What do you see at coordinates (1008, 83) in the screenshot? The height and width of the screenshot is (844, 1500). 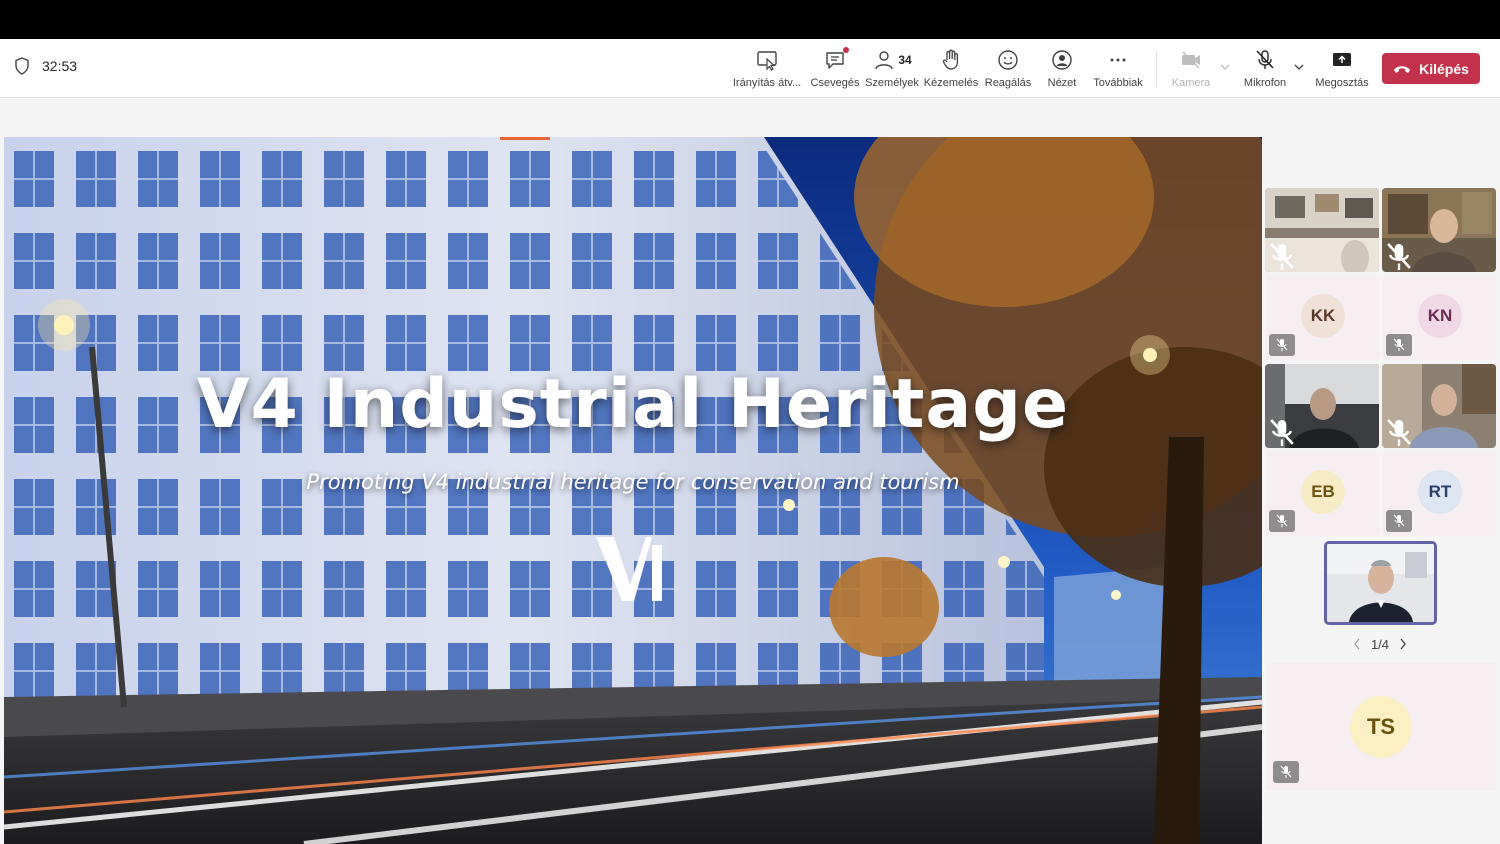 I see `react-label: Reagálás` at bounding box center [1008, 83].